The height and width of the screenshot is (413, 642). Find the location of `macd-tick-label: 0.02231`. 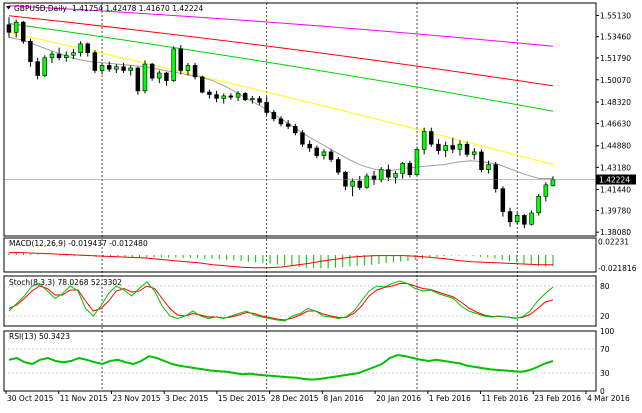

macd-tick-label: 0.02231 is located at coordinates (613, 241).